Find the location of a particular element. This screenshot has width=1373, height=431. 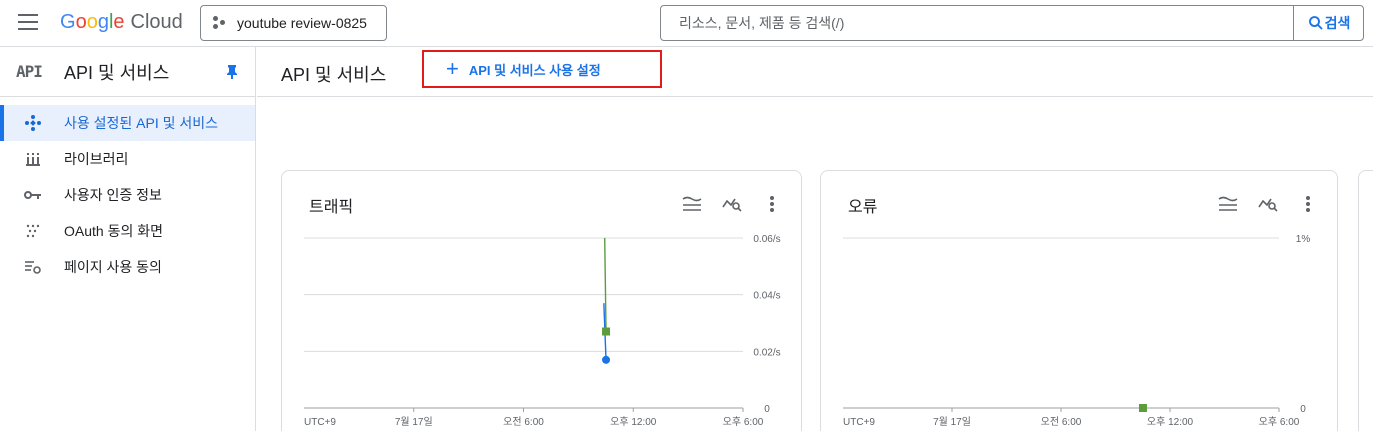

logo-cloud-text: Cloud is located at coordinates (156, 22).